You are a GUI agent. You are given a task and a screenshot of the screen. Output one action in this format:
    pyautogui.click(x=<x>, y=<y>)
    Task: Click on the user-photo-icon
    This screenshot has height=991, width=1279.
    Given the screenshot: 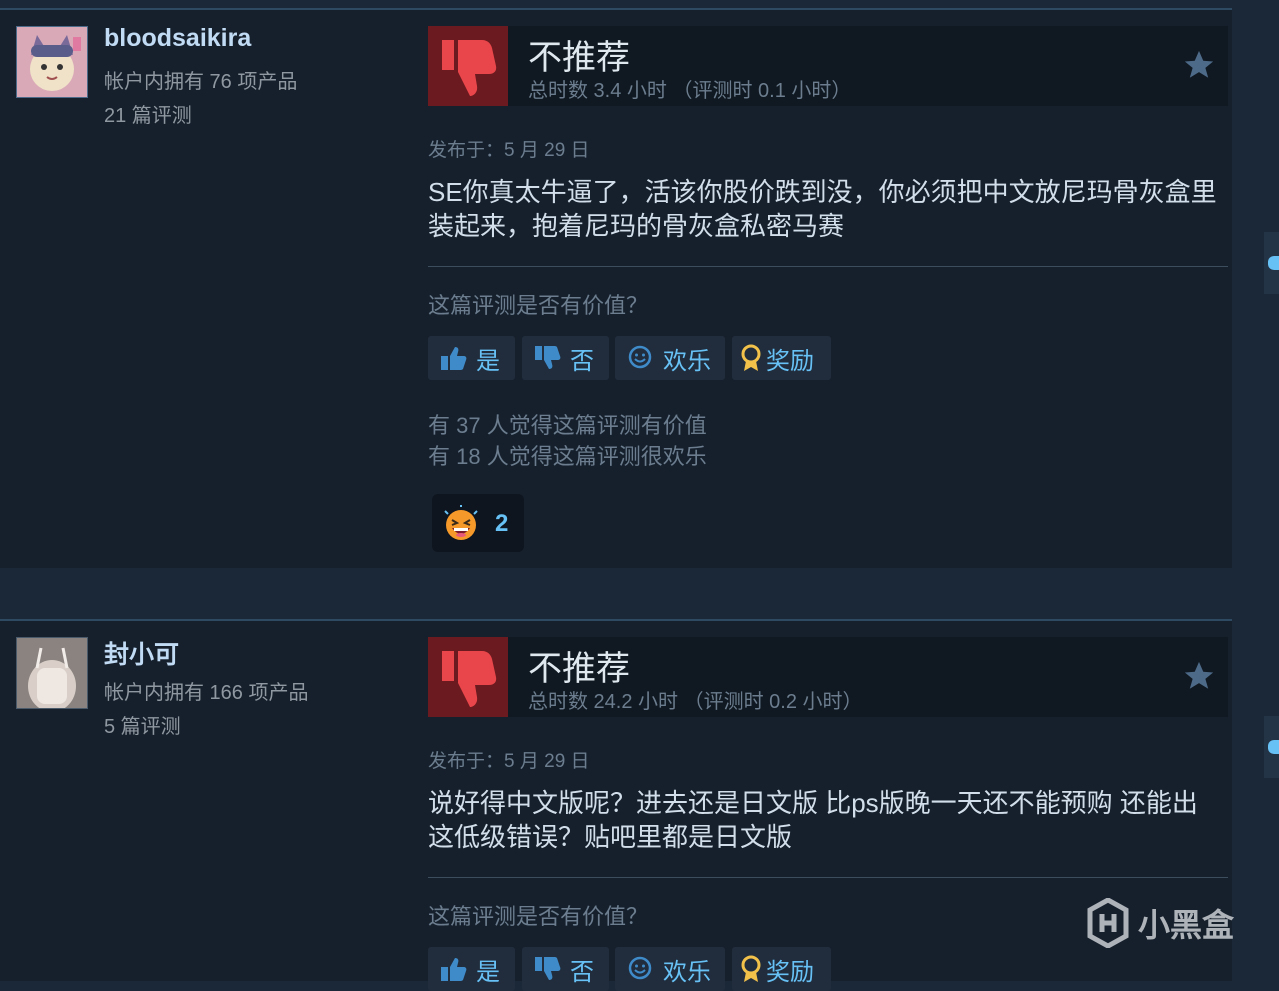 What is the action you would take?
    pyautogui.click(x=52, y=673)
    